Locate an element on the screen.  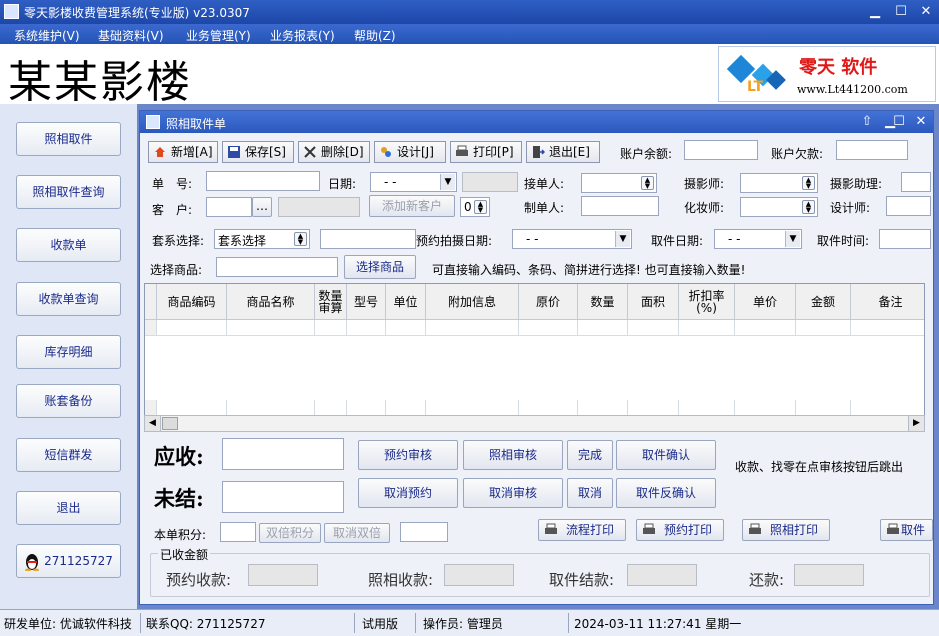
col-qty-calc: 数量 审算 is located at coordinates (331, 302).